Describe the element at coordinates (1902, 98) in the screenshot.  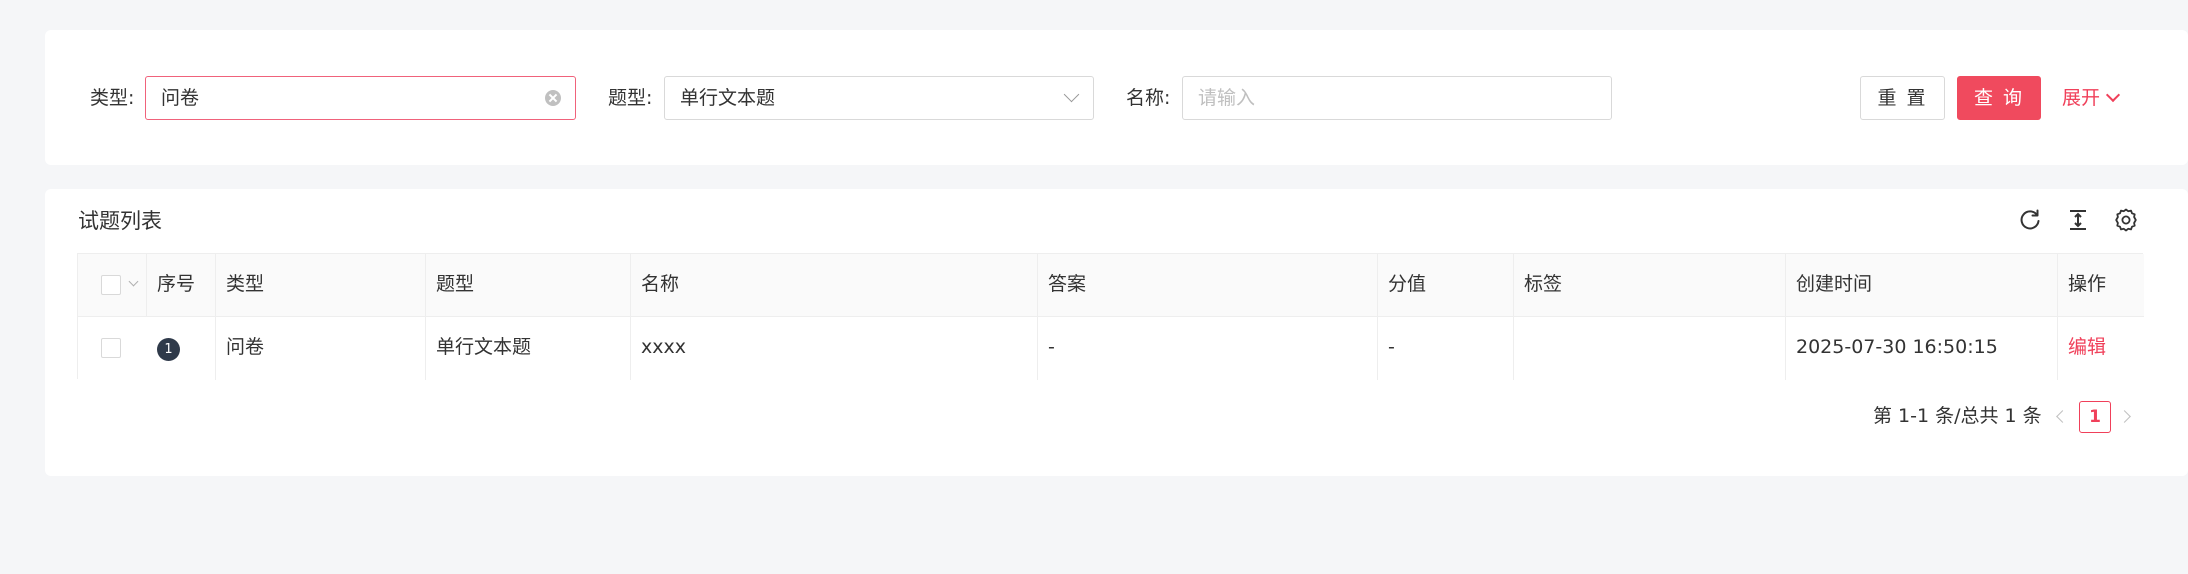
I see `reset-button: 重 置` at that location.